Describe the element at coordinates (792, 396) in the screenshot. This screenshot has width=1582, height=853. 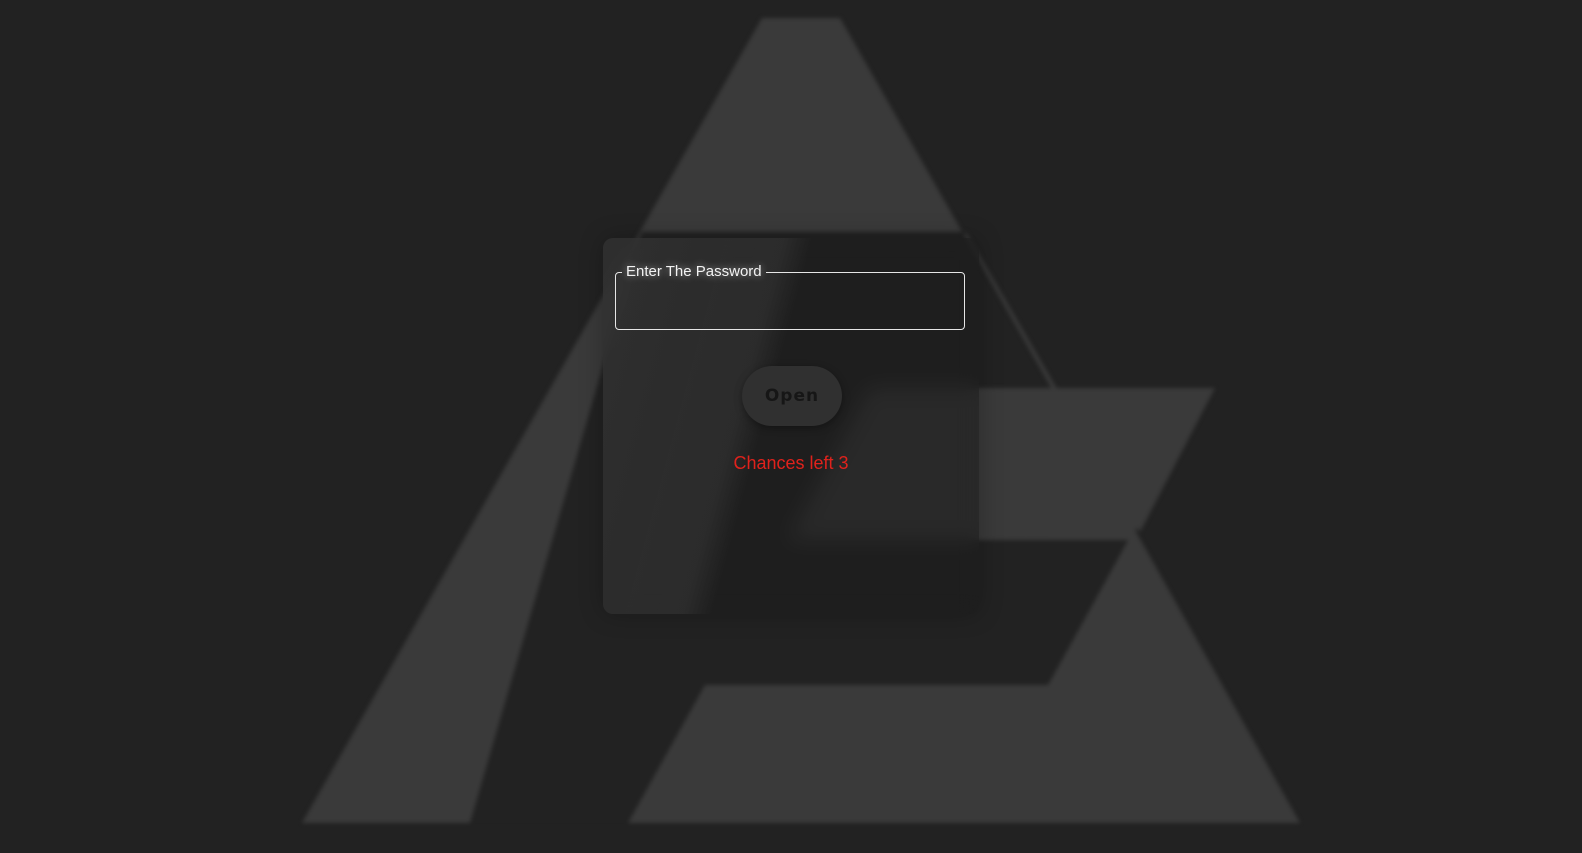
I see `open-button: Open` at that location.